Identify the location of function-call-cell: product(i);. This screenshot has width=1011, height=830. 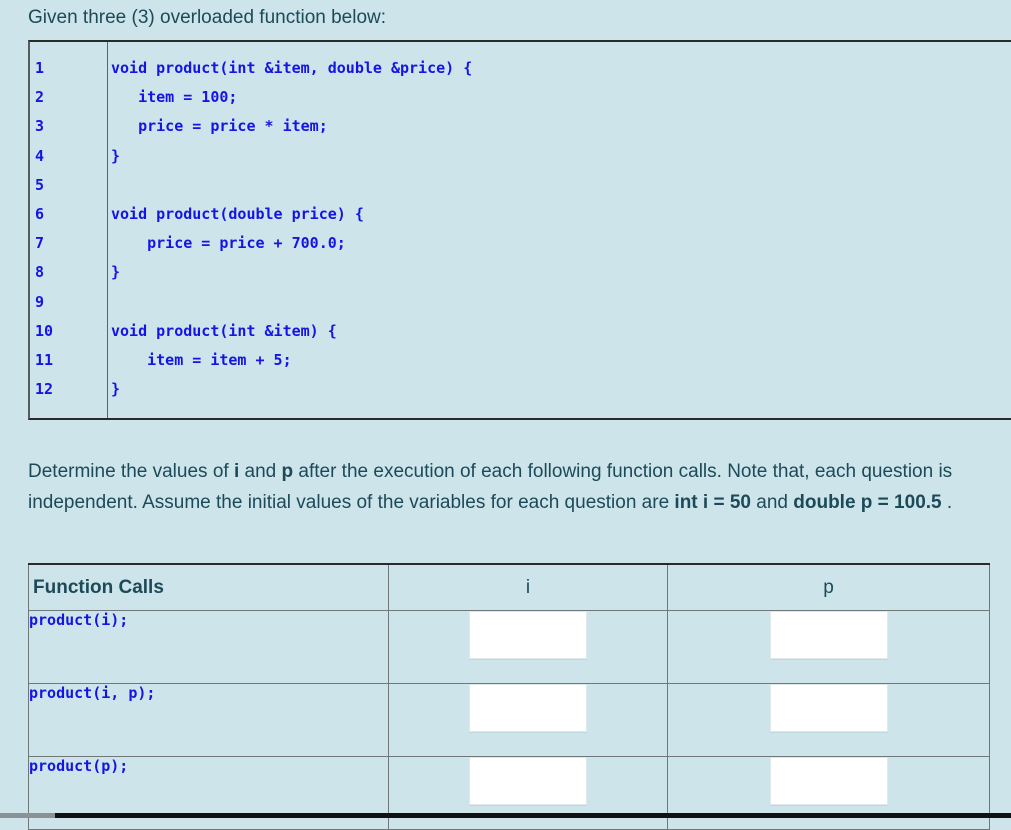
(208, 647).